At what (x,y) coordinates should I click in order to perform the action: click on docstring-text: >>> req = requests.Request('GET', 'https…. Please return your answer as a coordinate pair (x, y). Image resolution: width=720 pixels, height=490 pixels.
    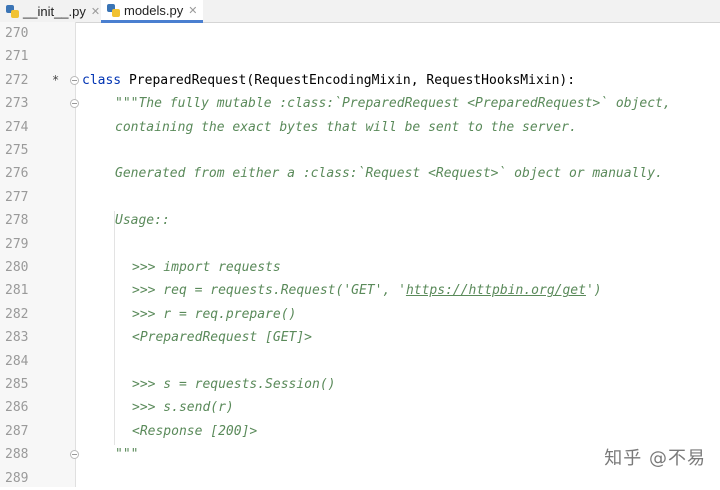
    Looking at the image, I should click on (367, 290).